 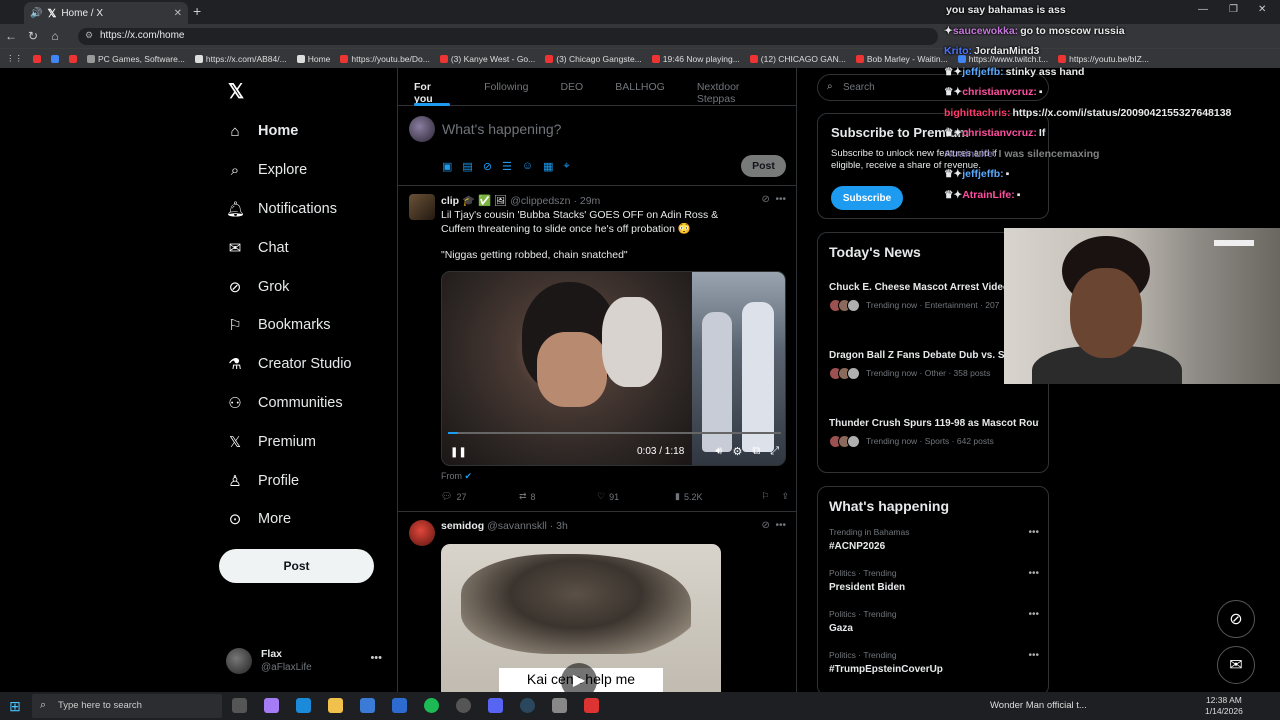 I want to click on emoji-icon: ☺, so click(x=527, y=166).